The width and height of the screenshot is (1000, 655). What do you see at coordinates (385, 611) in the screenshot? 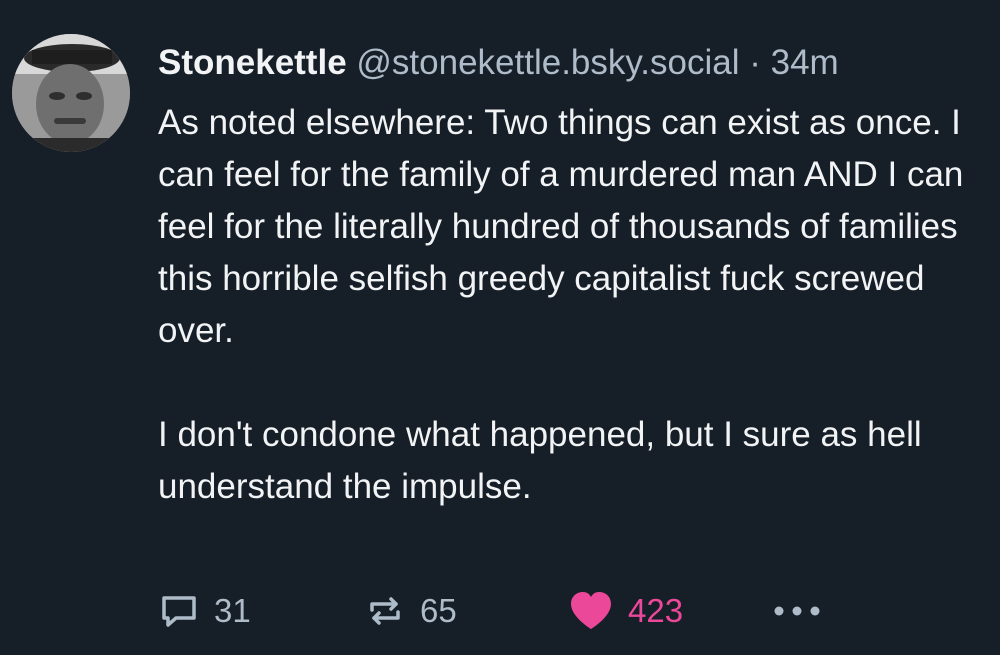
I see `repost-arrows-icon` at bounding box center [385, 611].